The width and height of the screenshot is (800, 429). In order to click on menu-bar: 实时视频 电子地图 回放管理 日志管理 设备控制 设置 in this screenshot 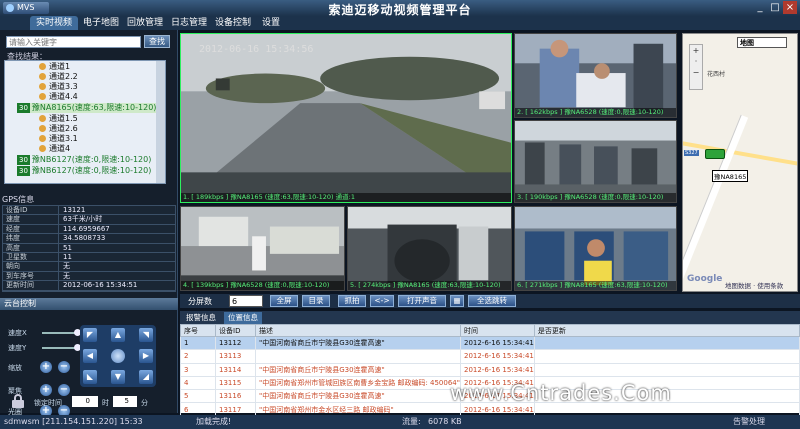, I will do `click(400, 23)`.